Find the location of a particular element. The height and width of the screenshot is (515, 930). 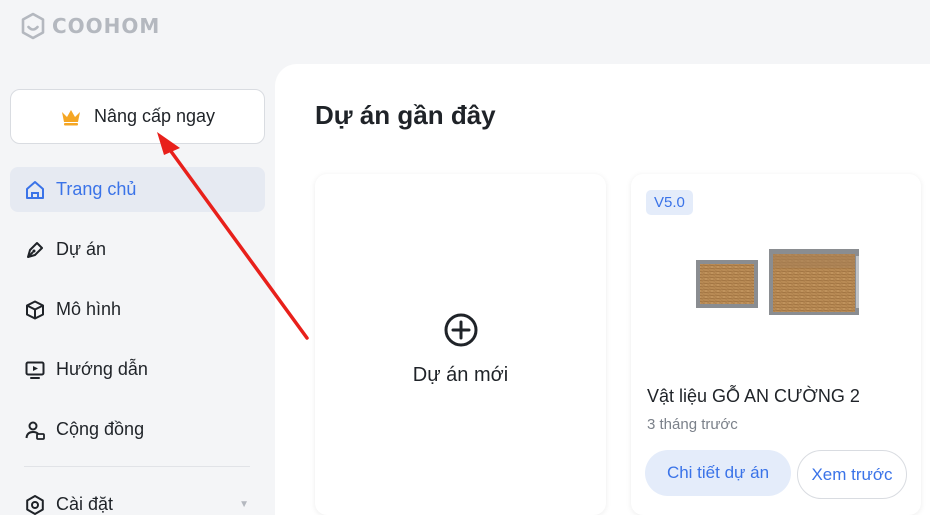

sidebar-item-label: Hướng dẫn is located at coordinates (102, 369).